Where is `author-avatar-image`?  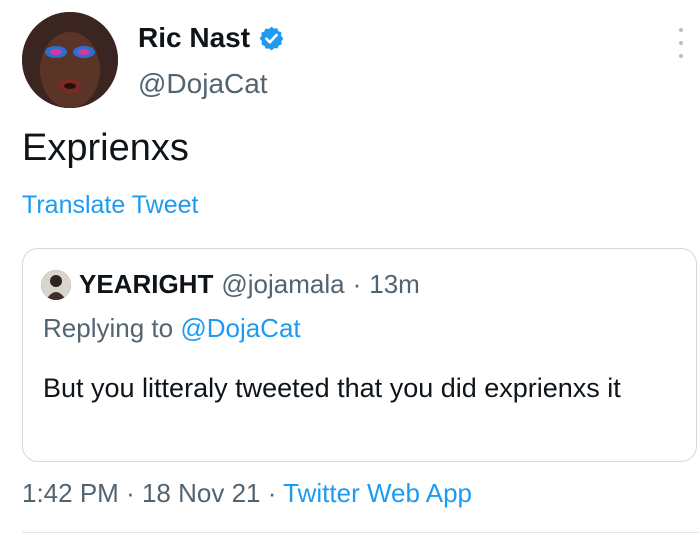
author-avatar-image is located at coordinates (70, 60).